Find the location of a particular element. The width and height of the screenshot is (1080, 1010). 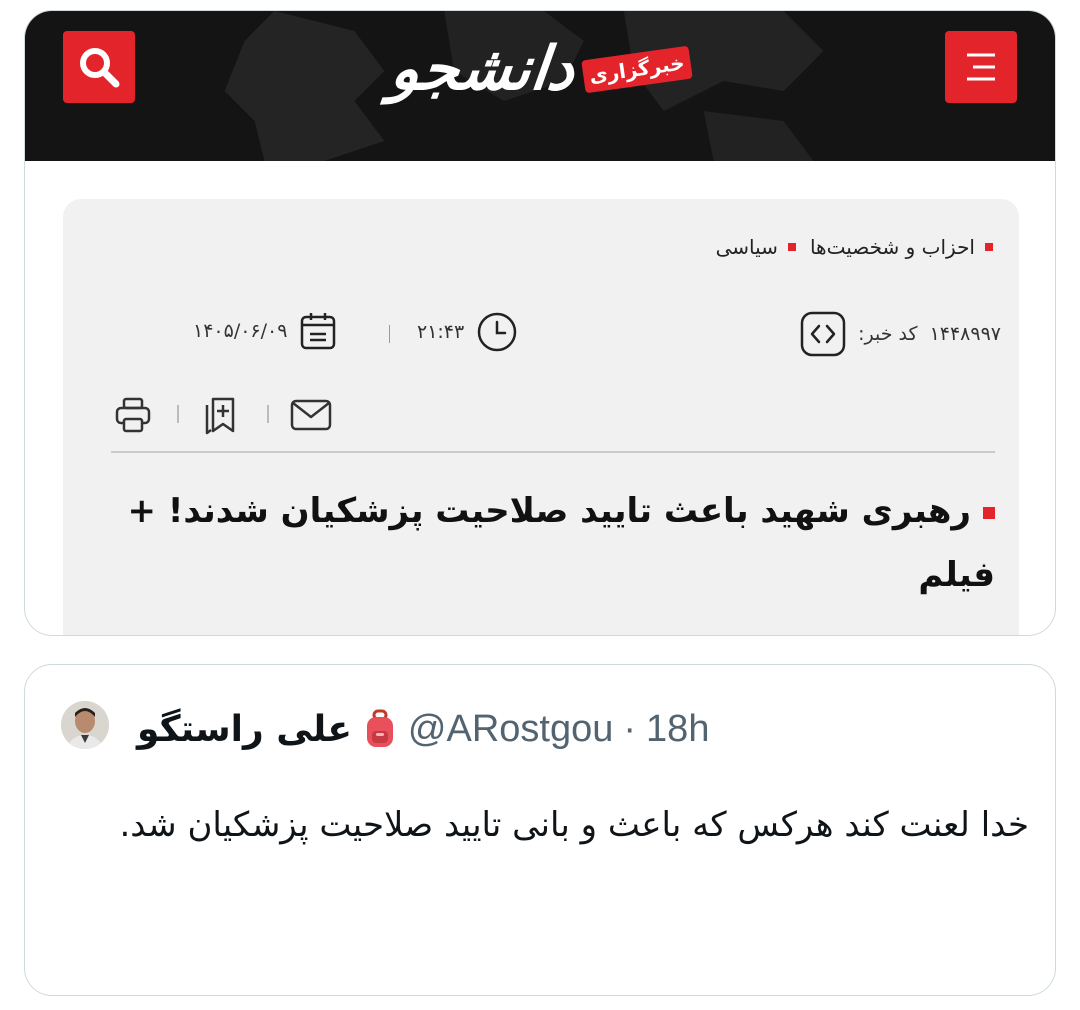

backpack-emoji is located at coordinates (379, 728).